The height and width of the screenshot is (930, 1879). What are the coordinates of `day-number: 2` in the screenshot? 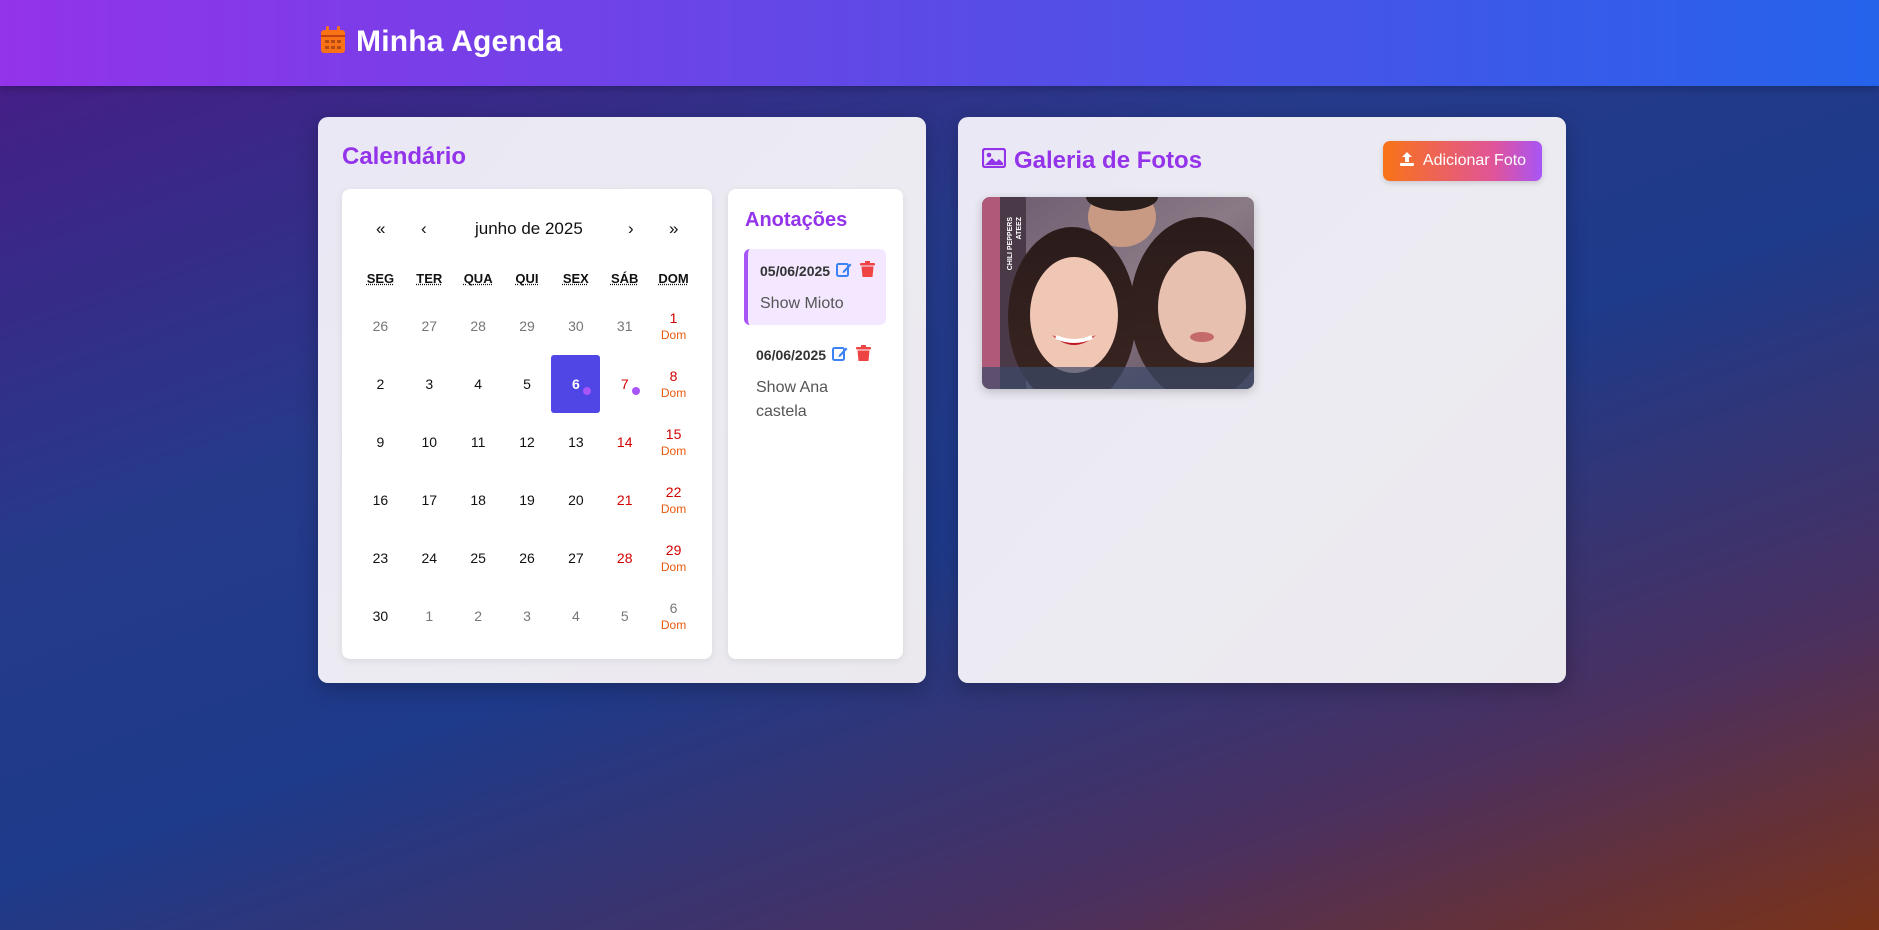 It's located at (478, 616).